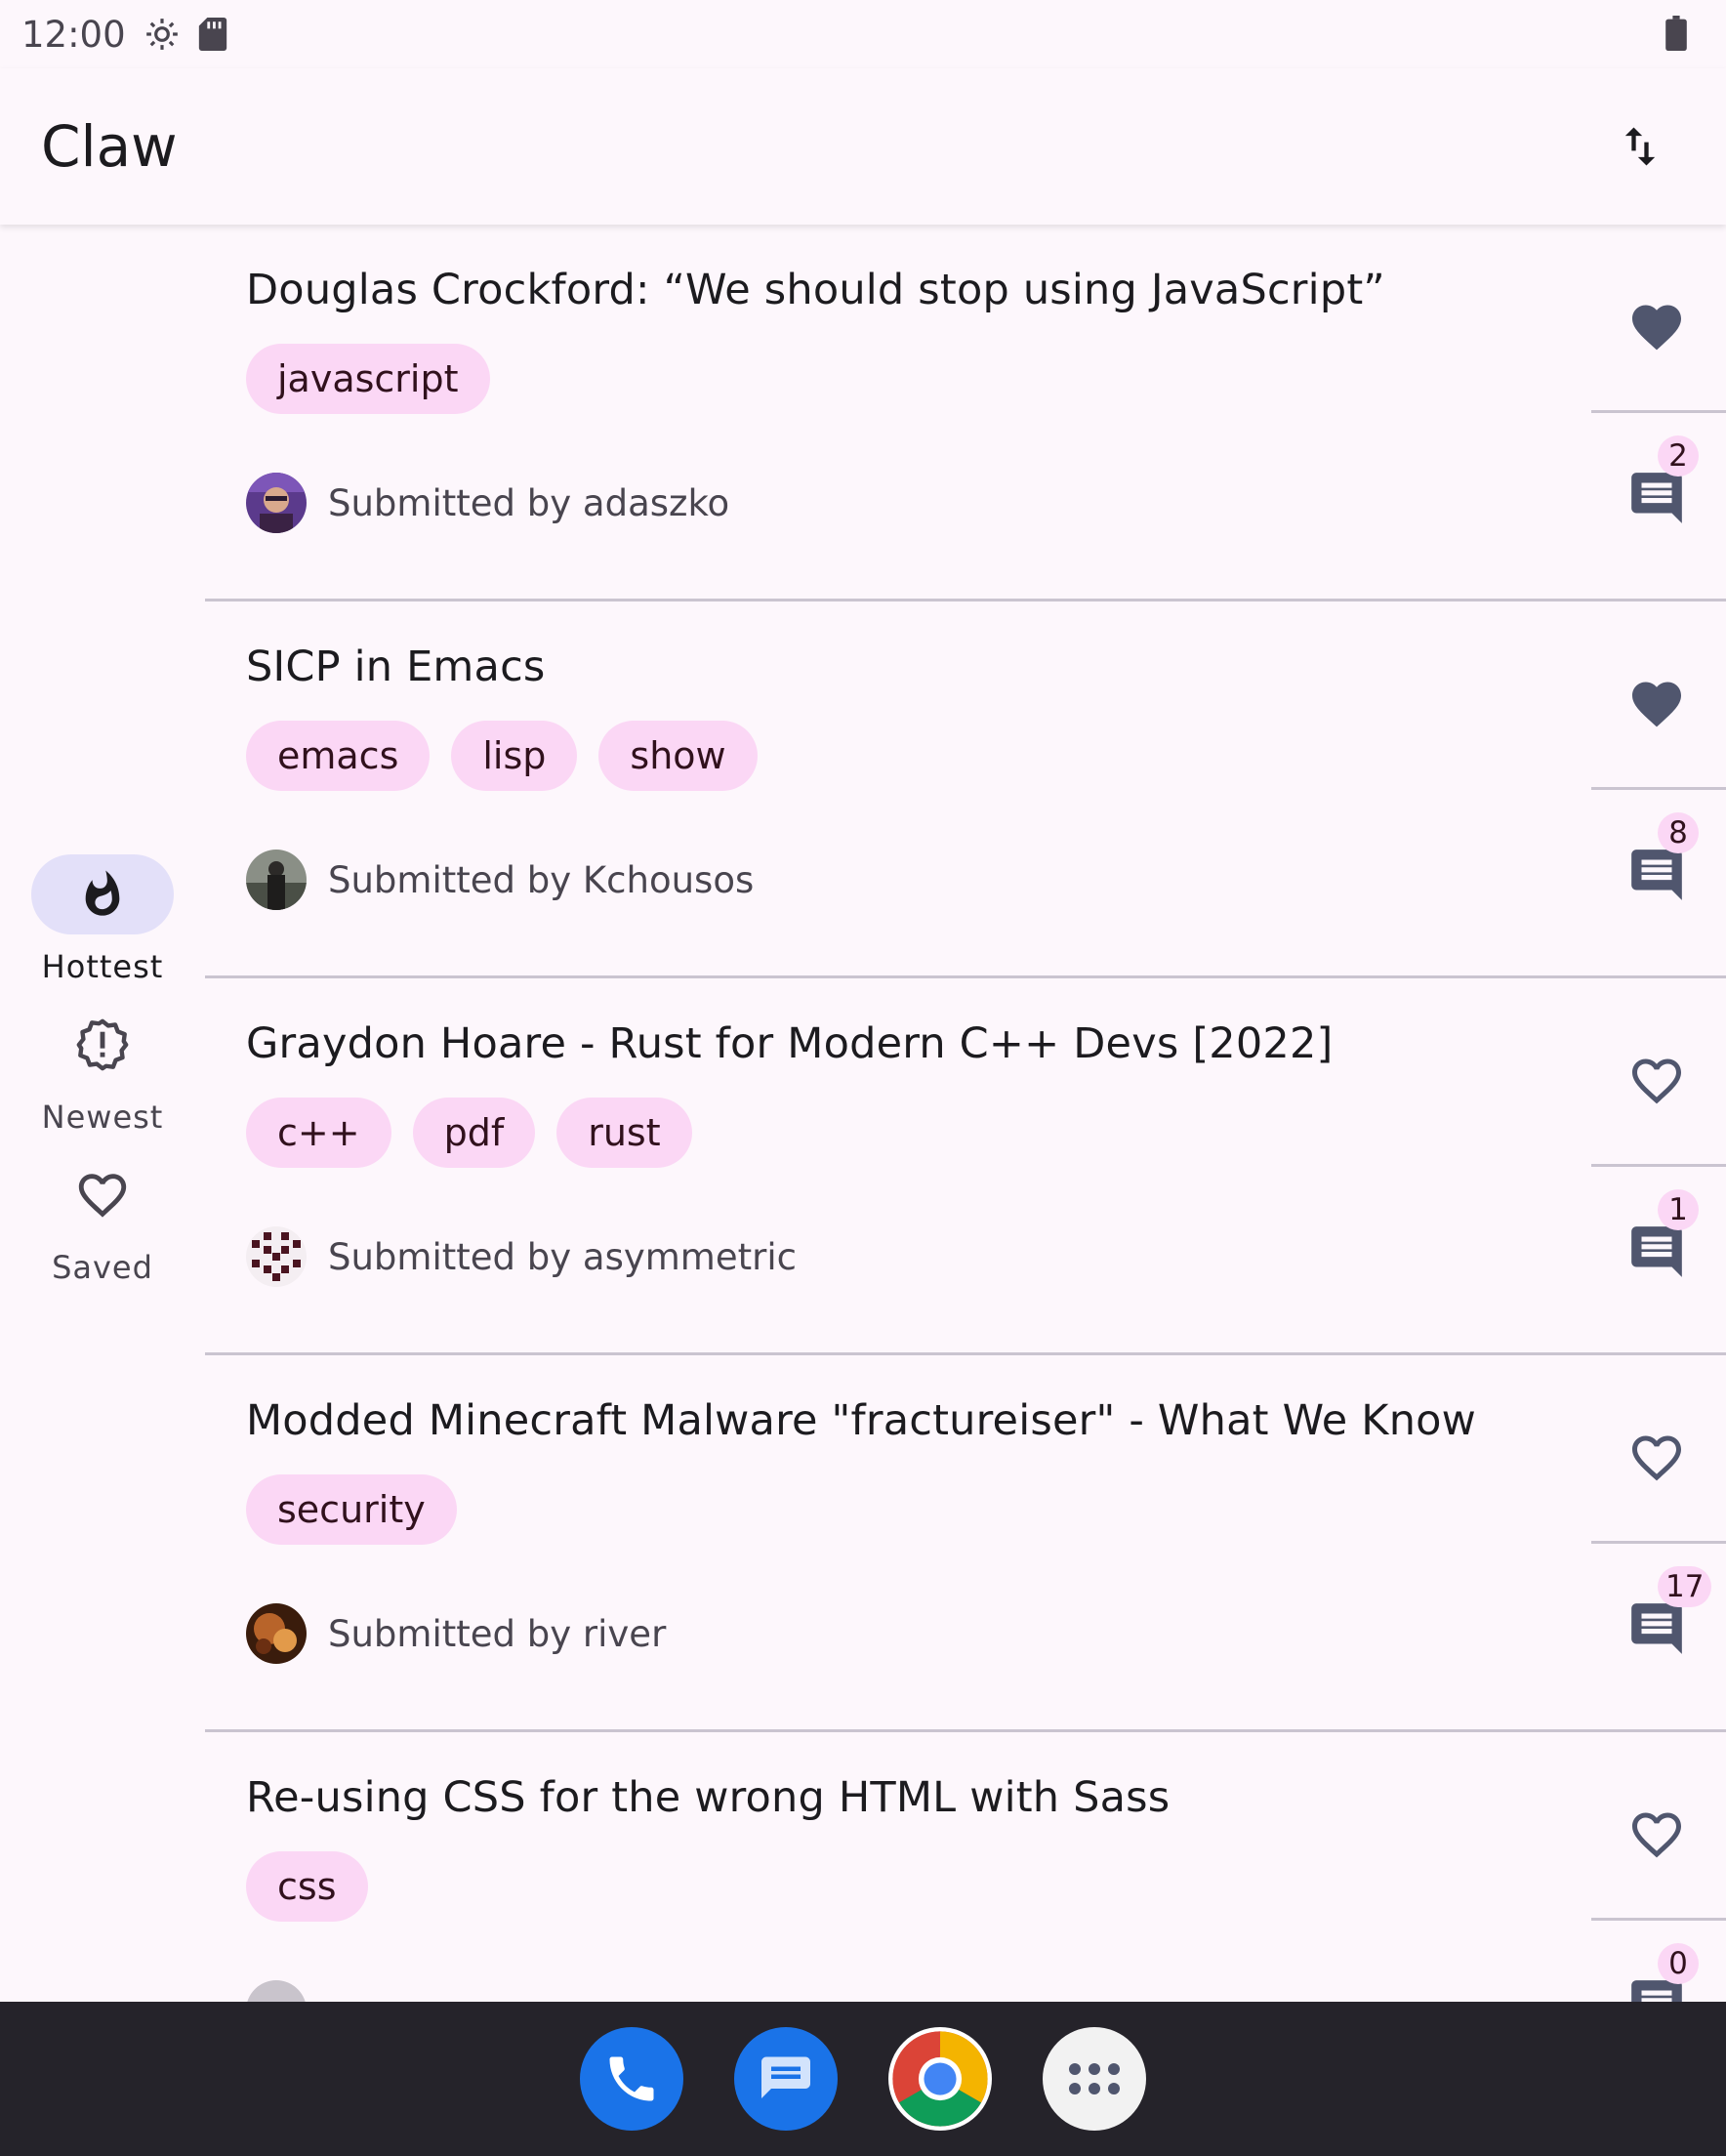  What do you see at coordinates (900, 1257) in the screenshot?
I see `submitter-row: Submitted by asymmetric` at bounding box center [900, 1257].